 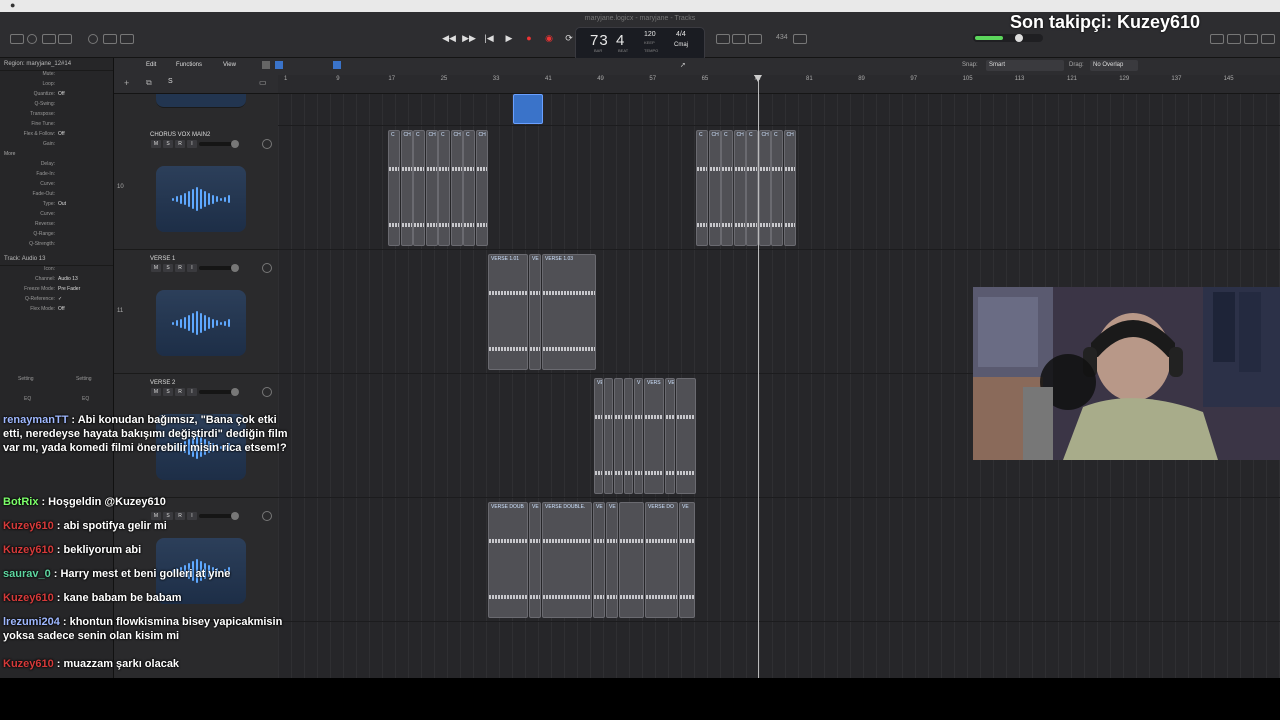 What do you see at coordinates (56, 196) in the screenshot?
I see `more-row: Fade-Out:` at bounding box center [56, 196].